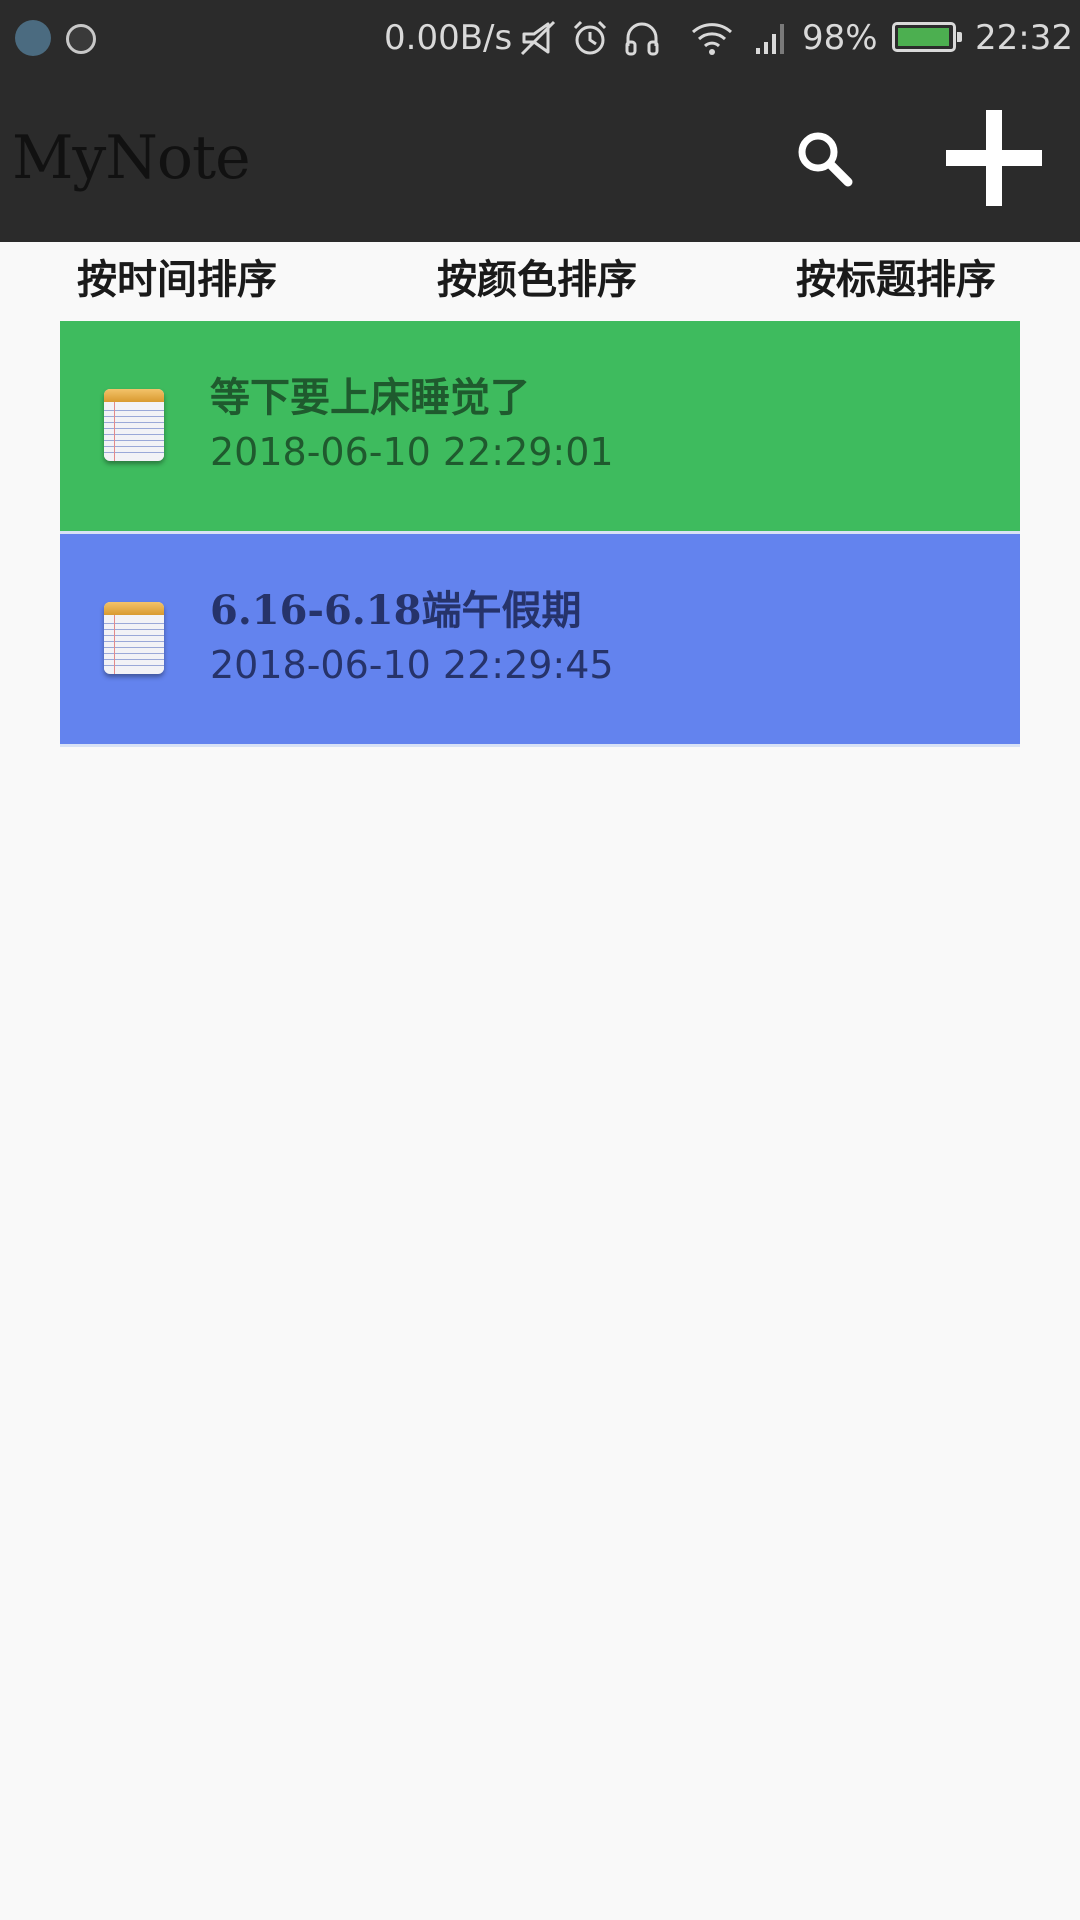 The width and height of the screenshot is (1080, 1920). I want to click on sort-by-time-tab: 按时间排序, so click(177, 280).